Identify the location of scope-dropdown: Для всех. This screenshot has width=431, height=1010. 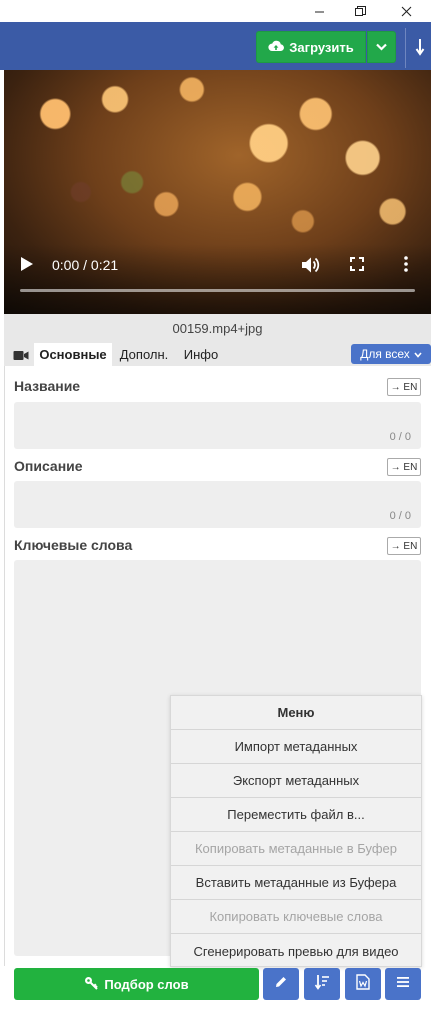
(391, 354).